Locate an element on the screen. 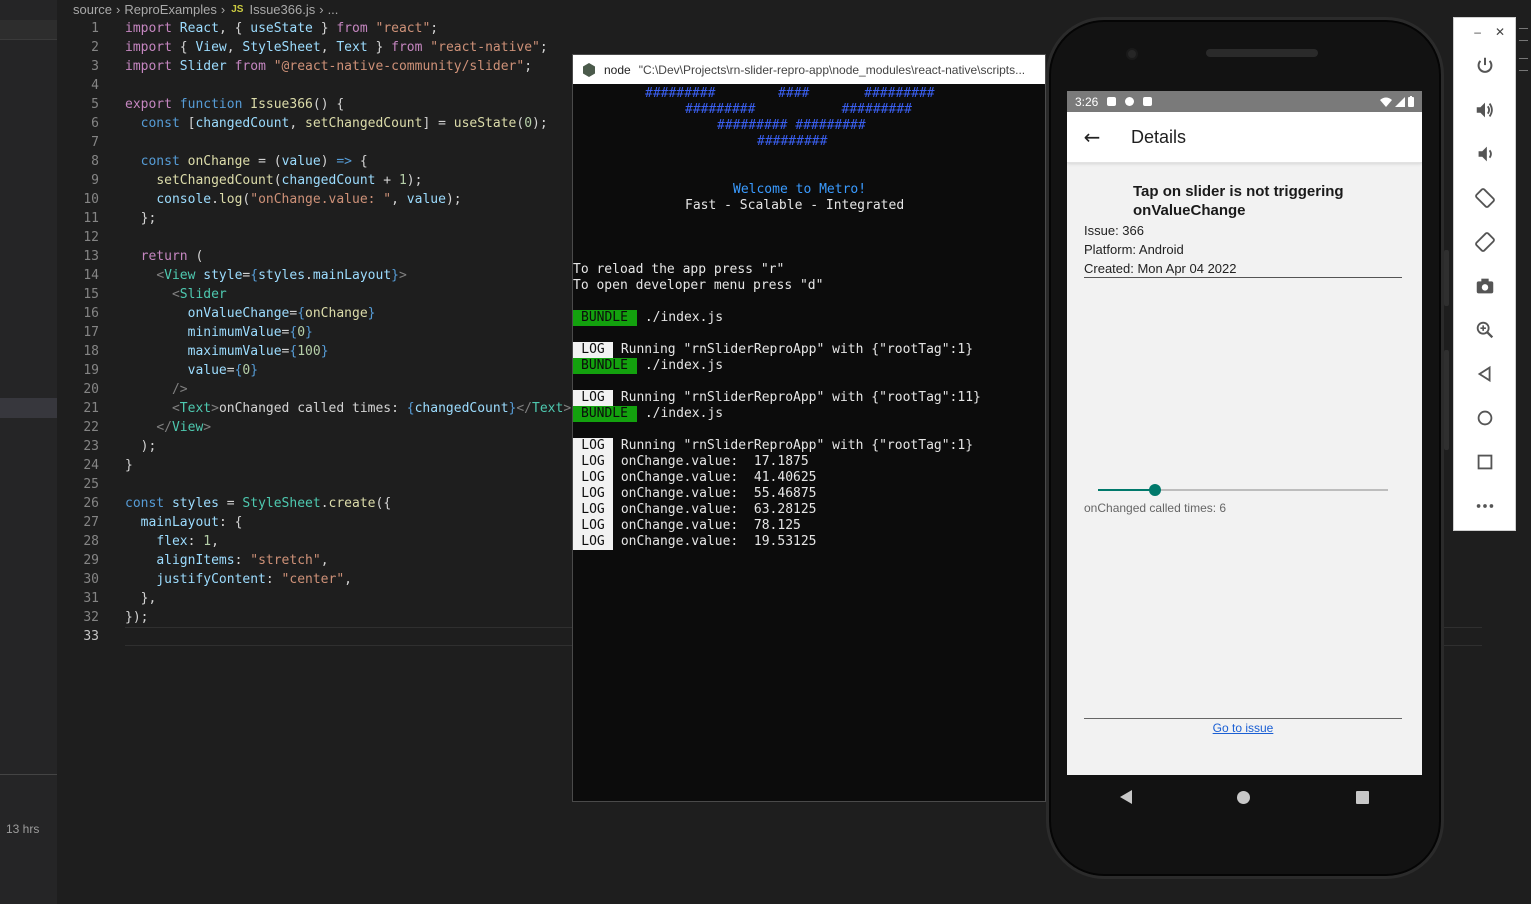 This screenshot has width=1531, height=904. home-icon is located at coordinates (1485, 418).